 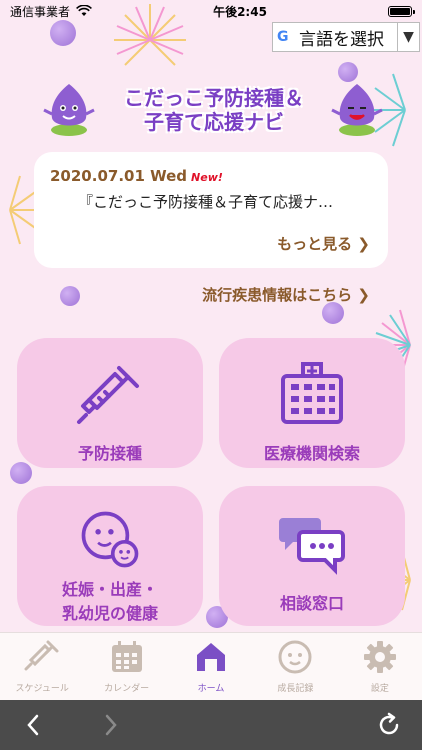 I want to click on language-select: G 言語を選択 ▼, so click(x=346, y=37).